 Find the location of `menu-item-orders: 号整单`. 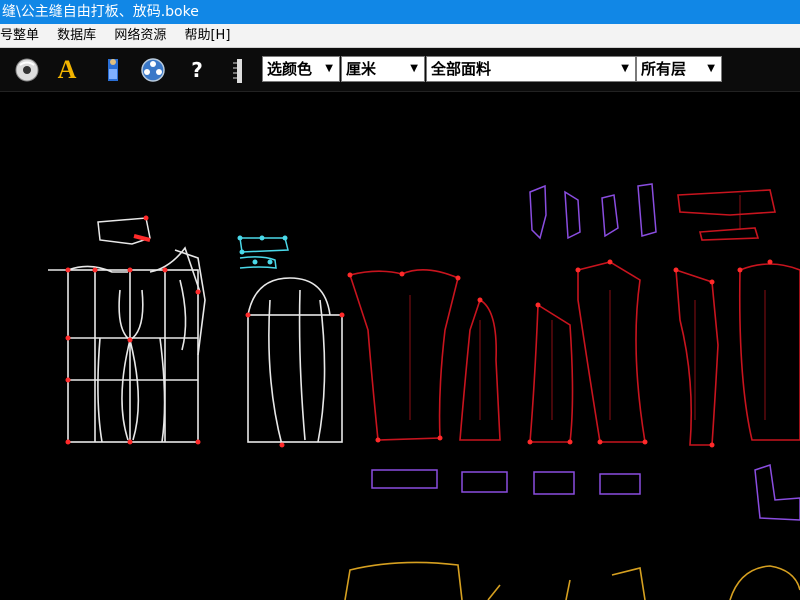

menu-item-orders: 号整单 is located at coordinates (19, 36).